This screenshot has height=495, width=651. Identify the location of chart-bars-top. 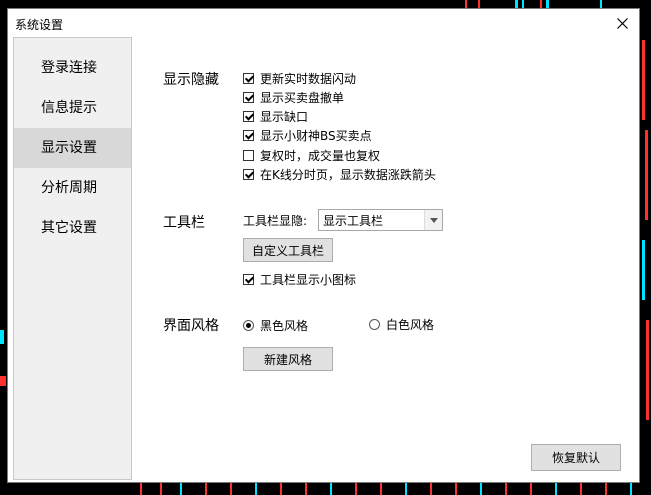
(533, 4).